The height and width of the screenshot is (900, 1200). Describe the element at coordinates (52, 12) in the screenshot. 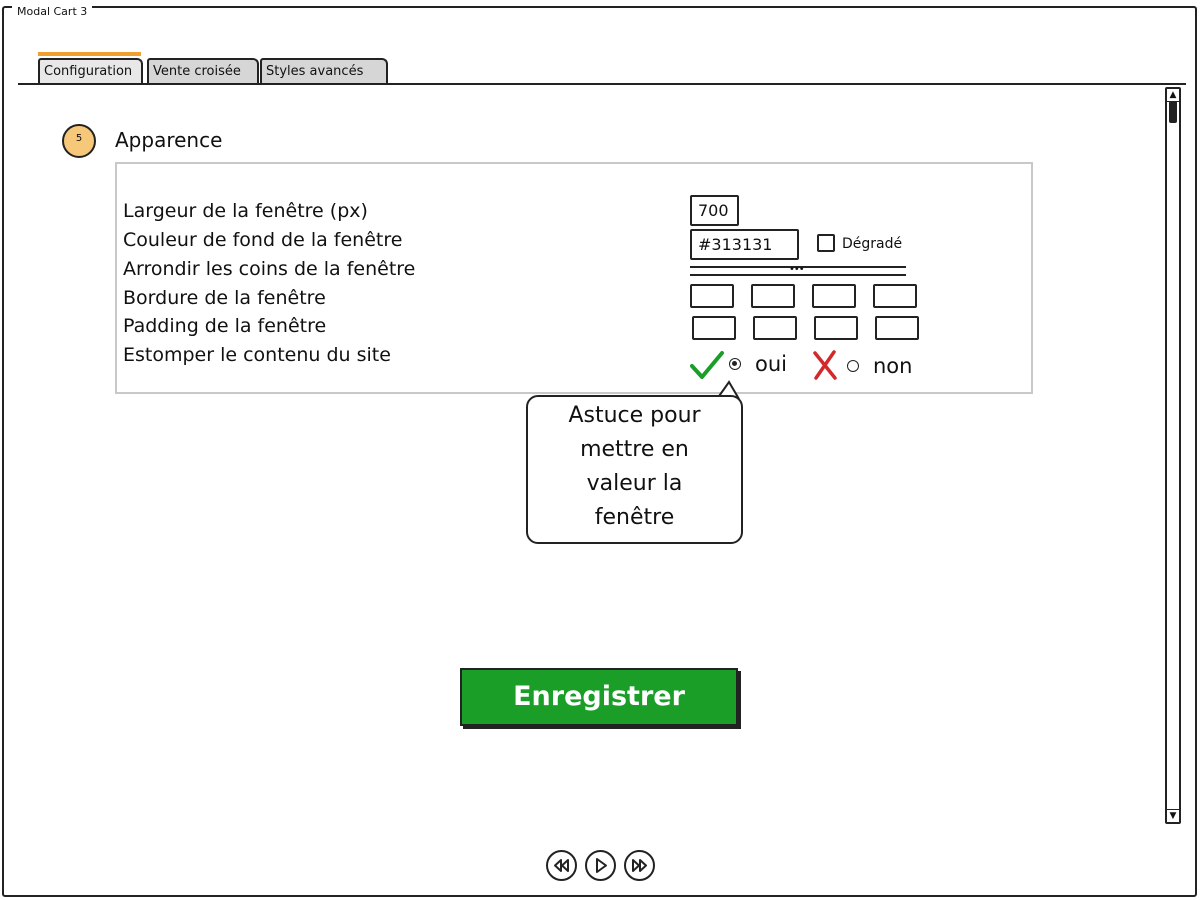

I see `window-title: Modal Cart 3` at that location.